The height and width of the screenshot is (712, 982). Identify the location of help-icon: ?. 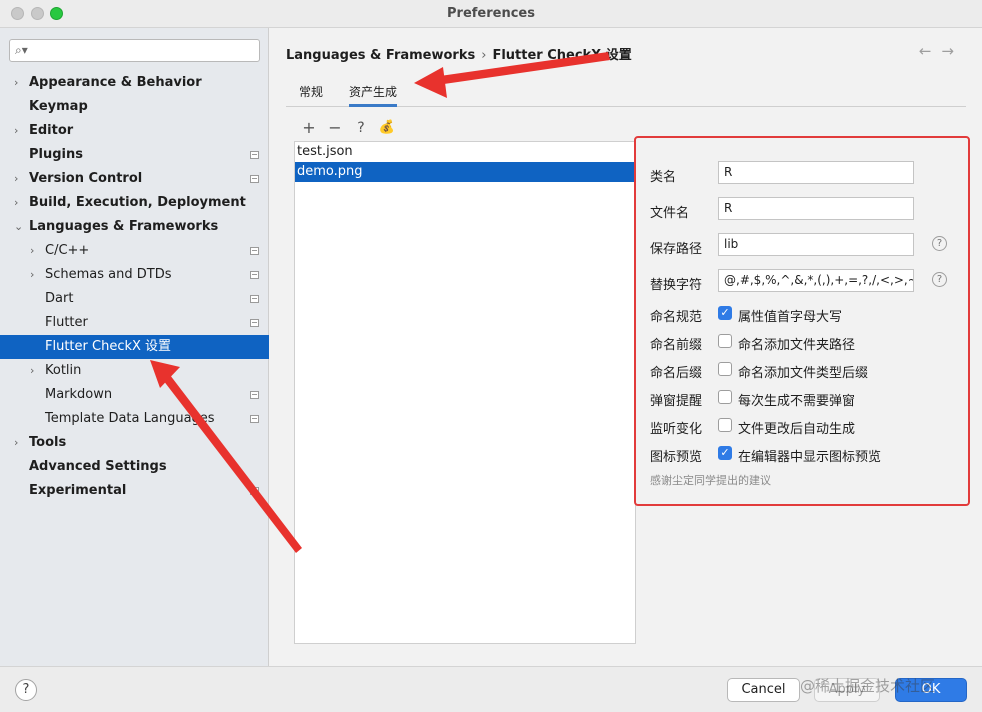
(361, 128).